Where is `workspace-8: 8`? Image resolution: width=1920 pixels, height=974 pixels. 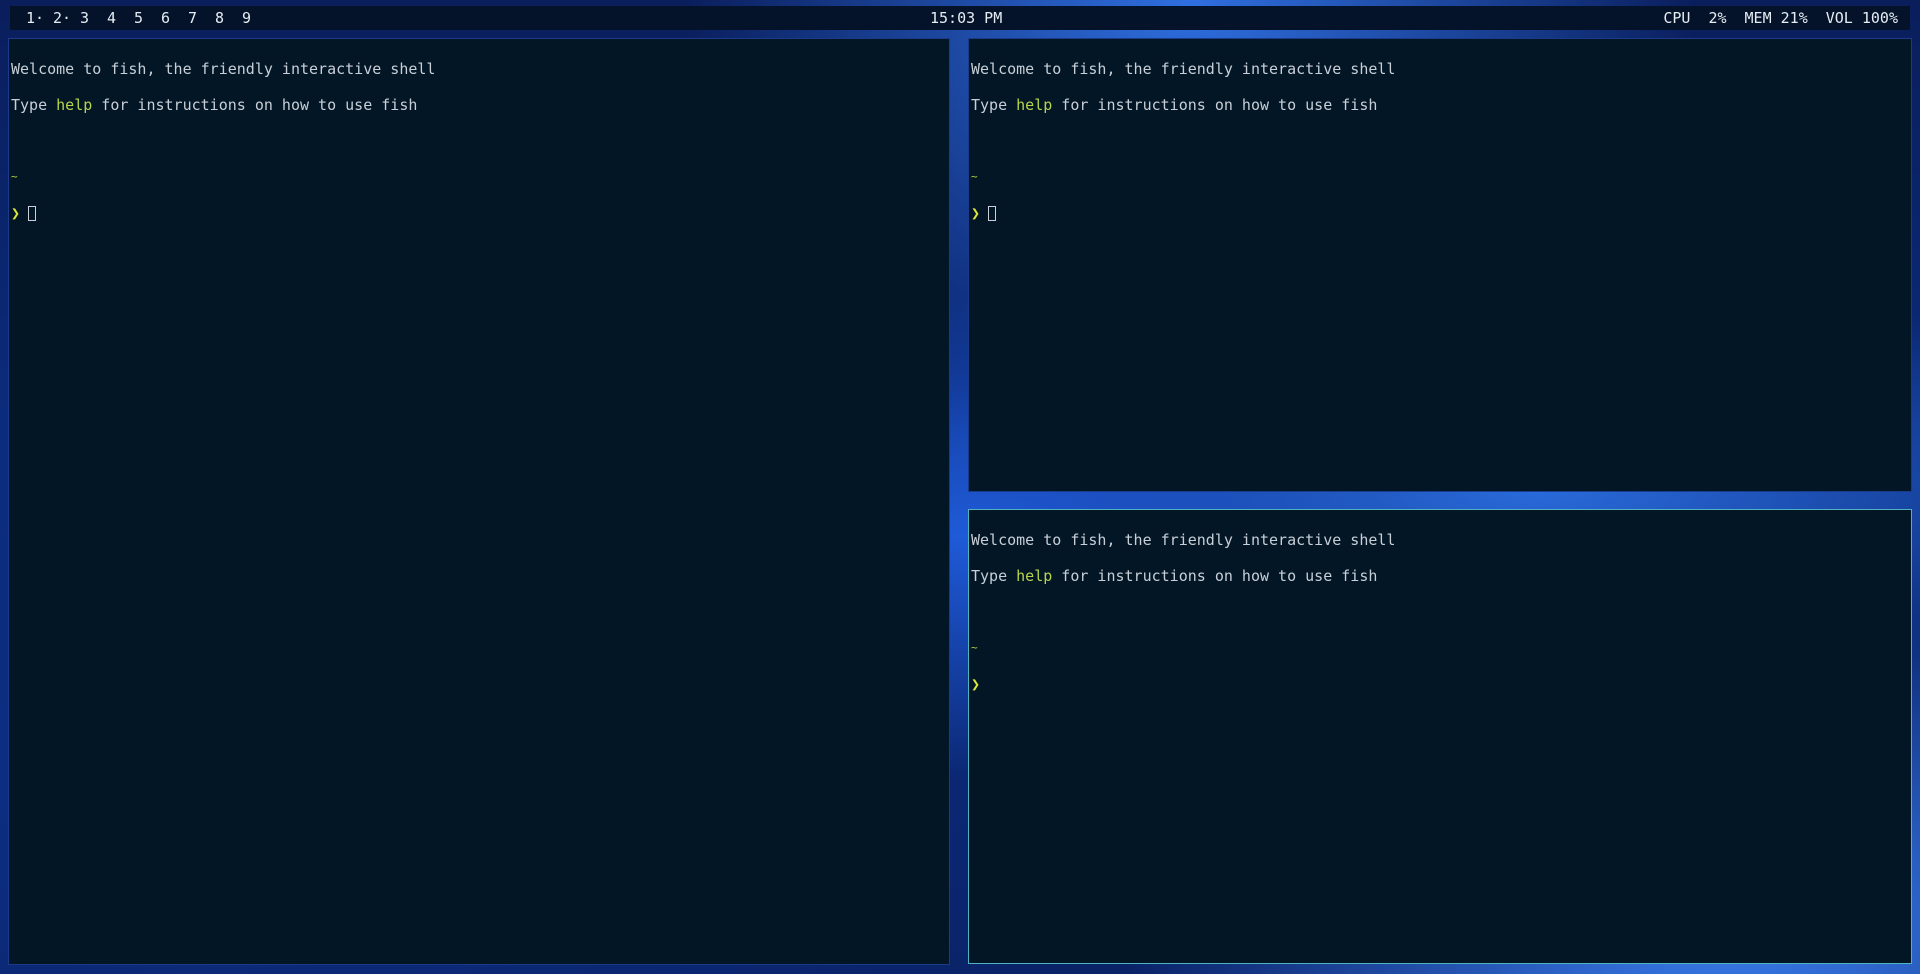
workspace-8: 8 is located at coordinates (228, 18).